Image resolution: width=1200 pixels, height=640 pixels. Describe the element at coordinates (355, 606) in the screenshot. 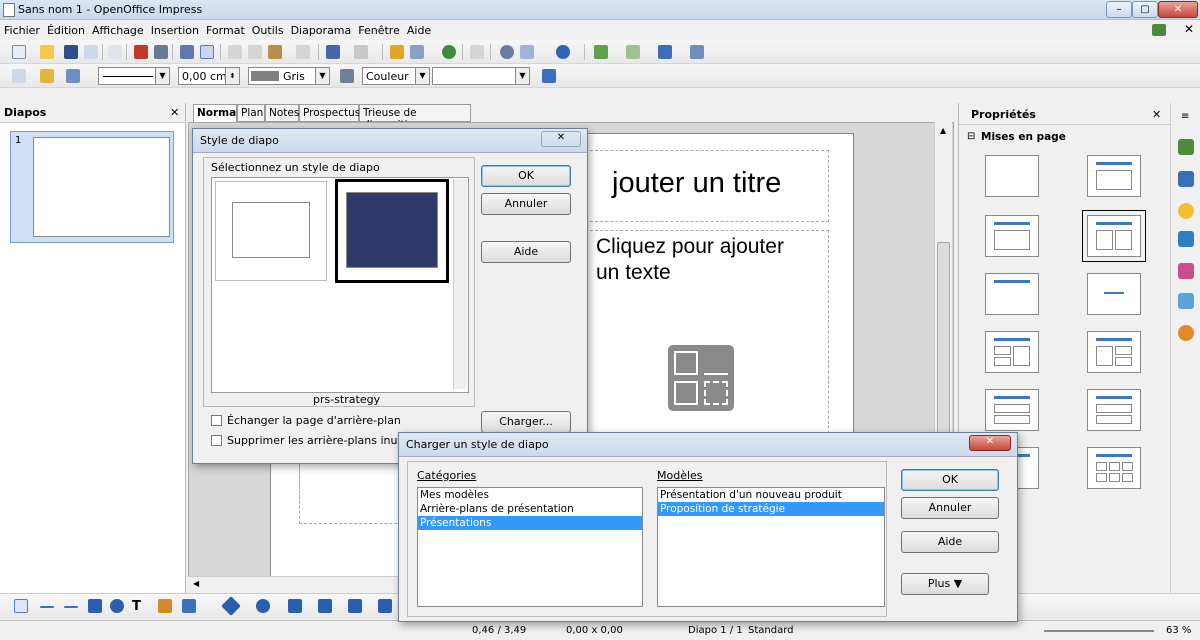

I see `callouts-icon` at that location.